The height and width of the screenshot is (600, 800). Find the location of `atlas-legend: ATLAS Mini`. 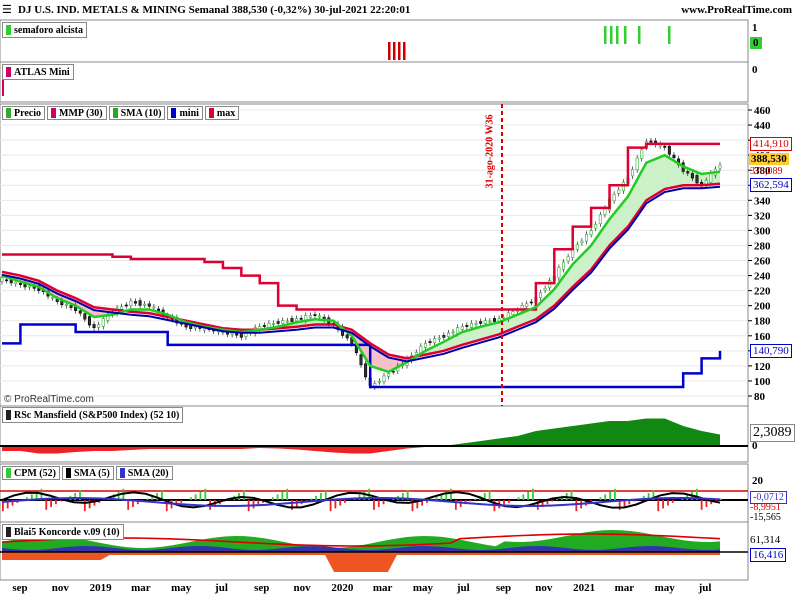

atlas-legend: ATLAS Mini is located at coordinates (38, 72).